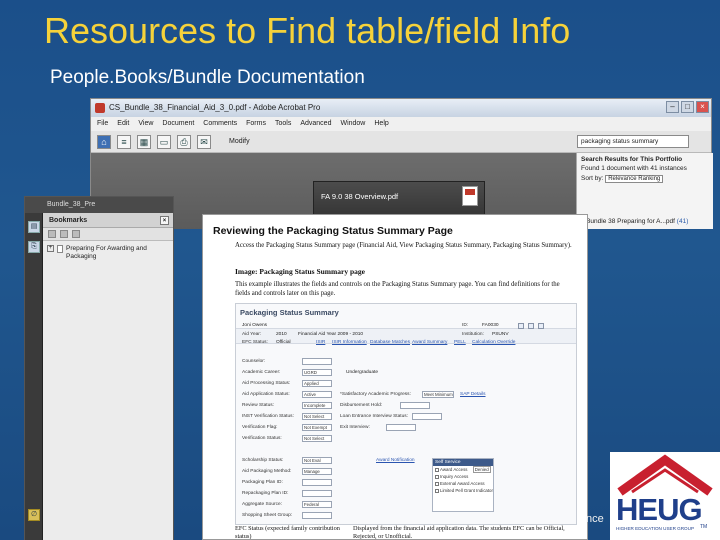 This screenshot has width=720, height=540. I want to click on pdf-file-icon, so click(470, 196).